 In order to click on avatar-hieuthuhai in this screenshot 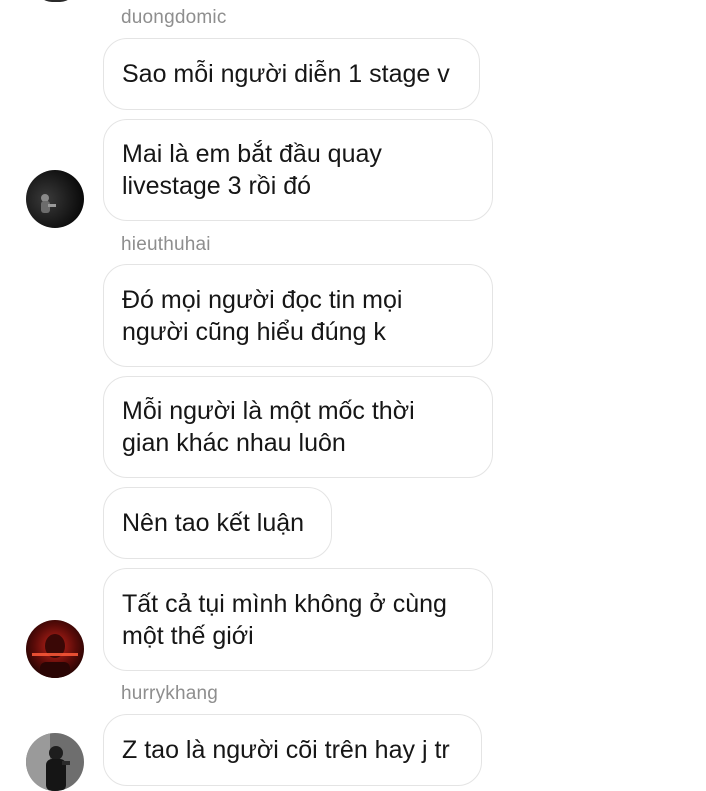, I will do `click(55, 649)`.